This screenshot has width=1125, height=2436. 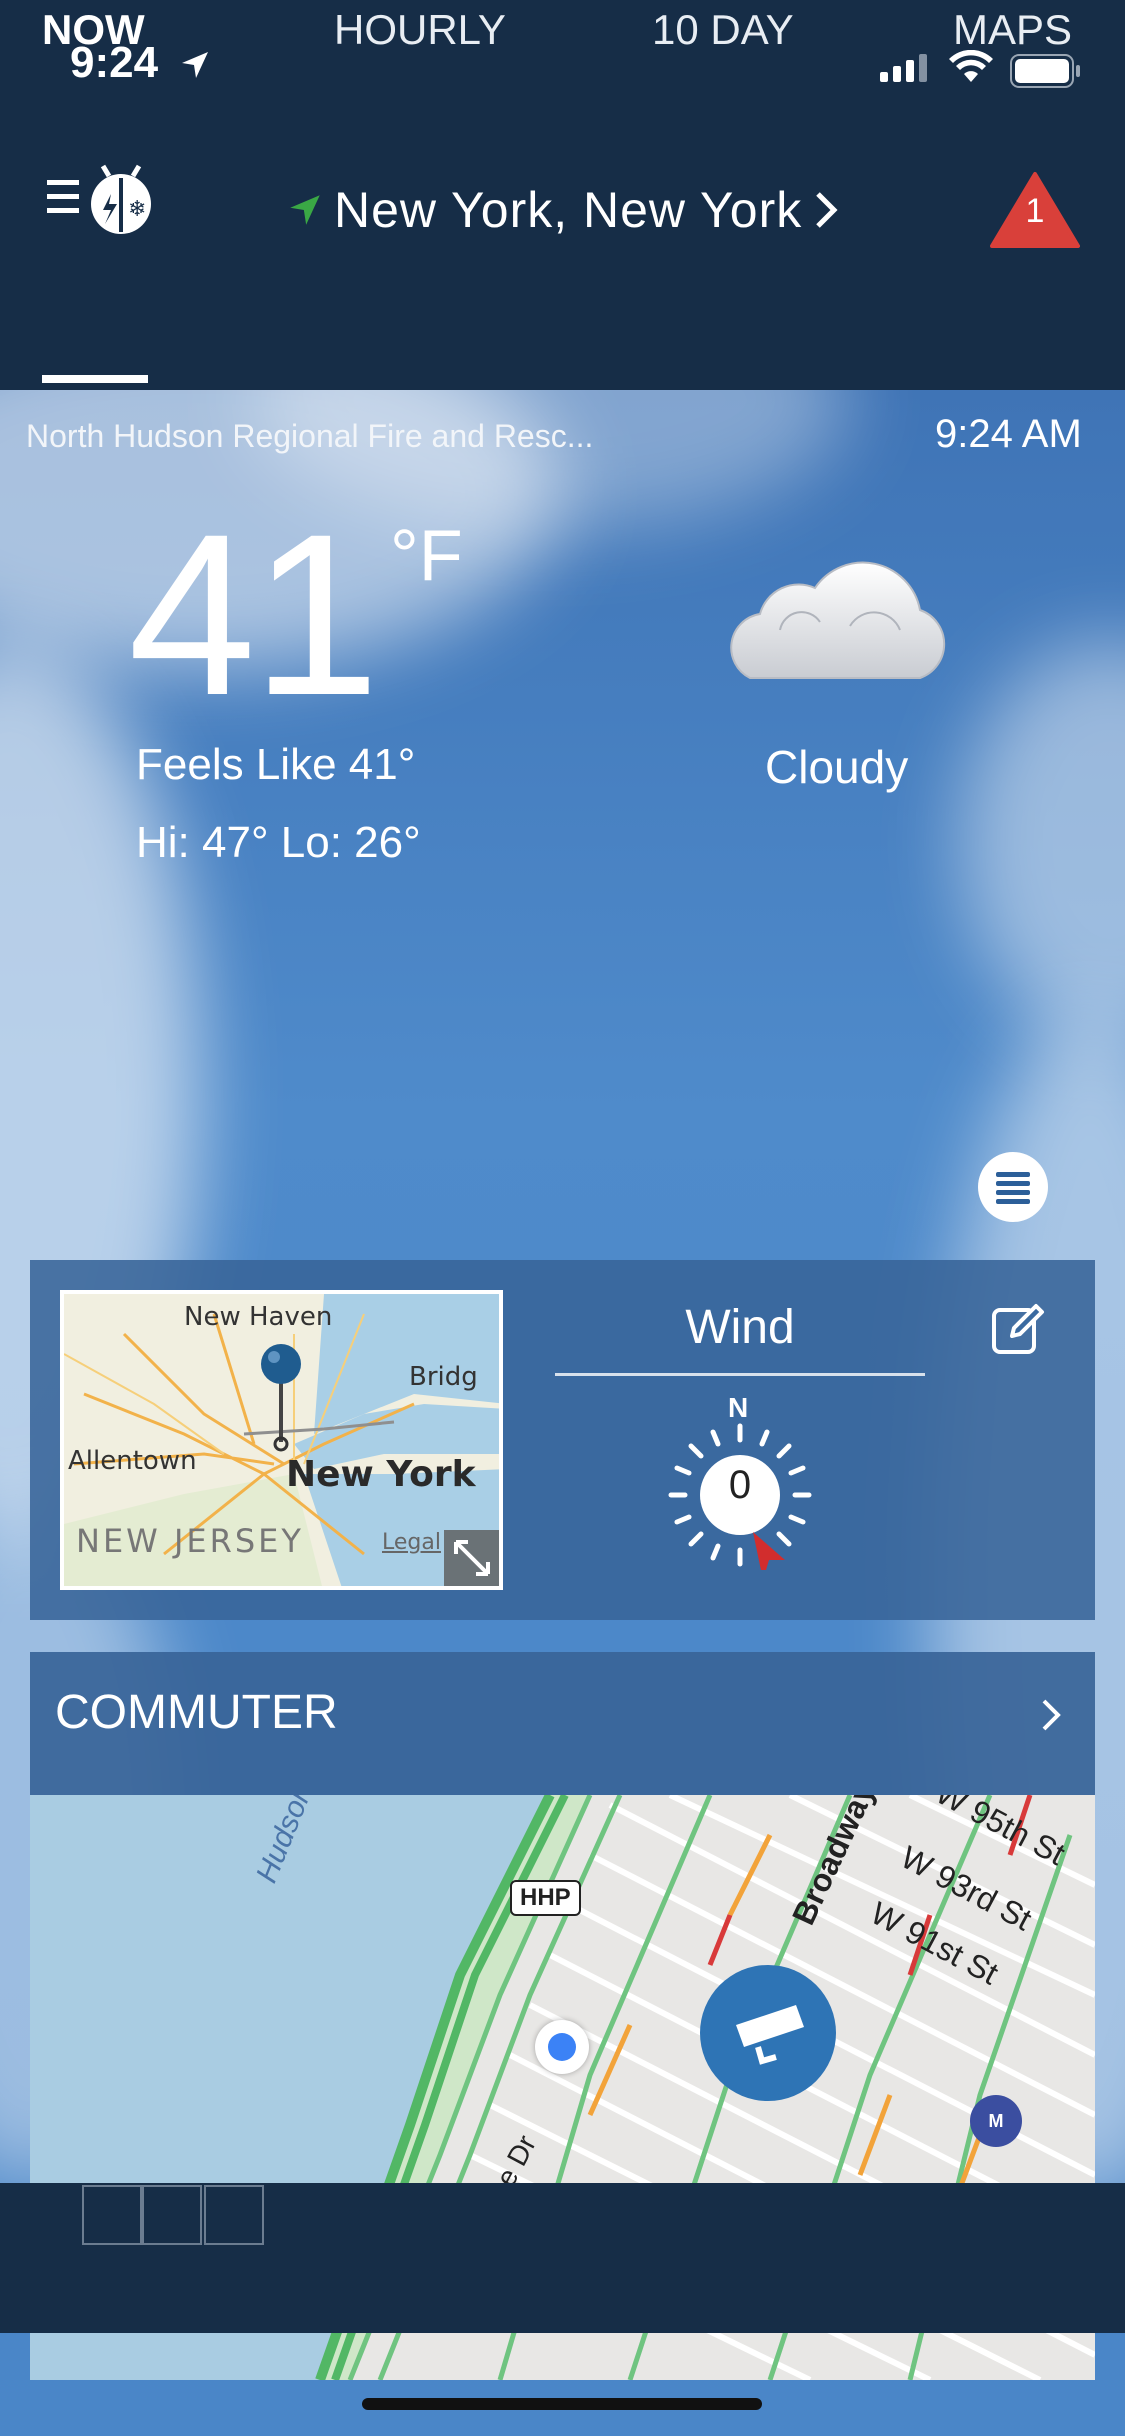 What do you see at coordinates (95, 379) in the screenshot?
I see `active-tab-indicator` at bounding box center [95, 379].